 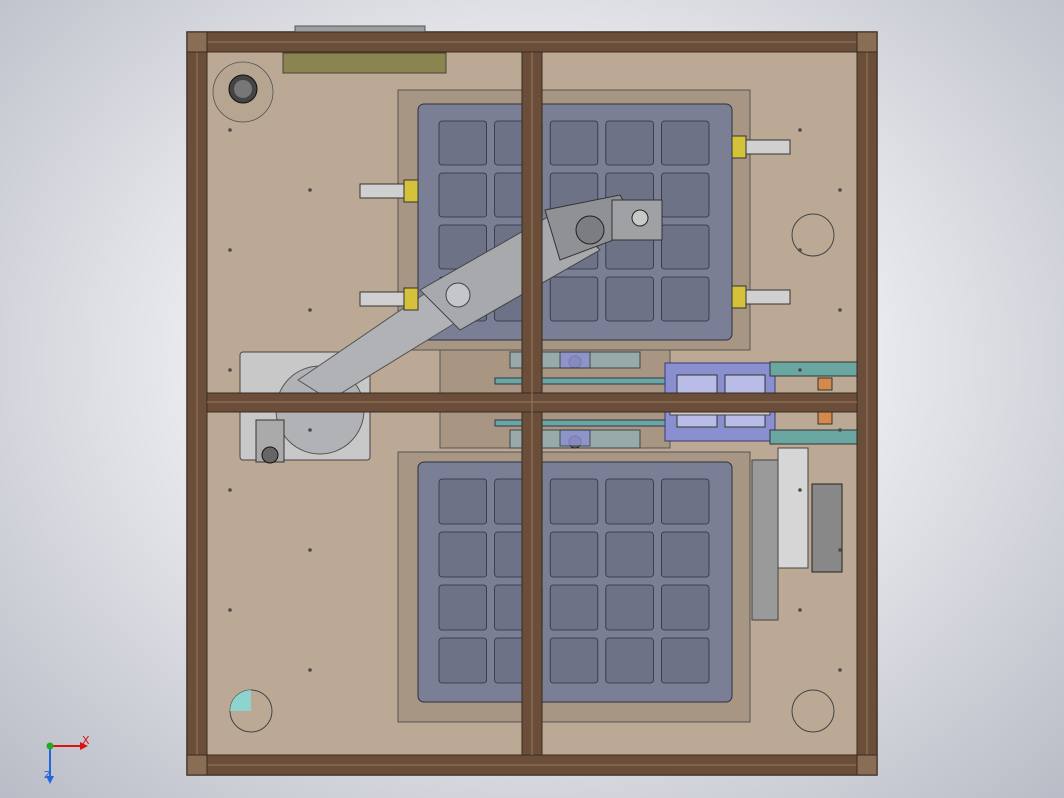 I want to click on label-plate, so click(x=364, y=63).